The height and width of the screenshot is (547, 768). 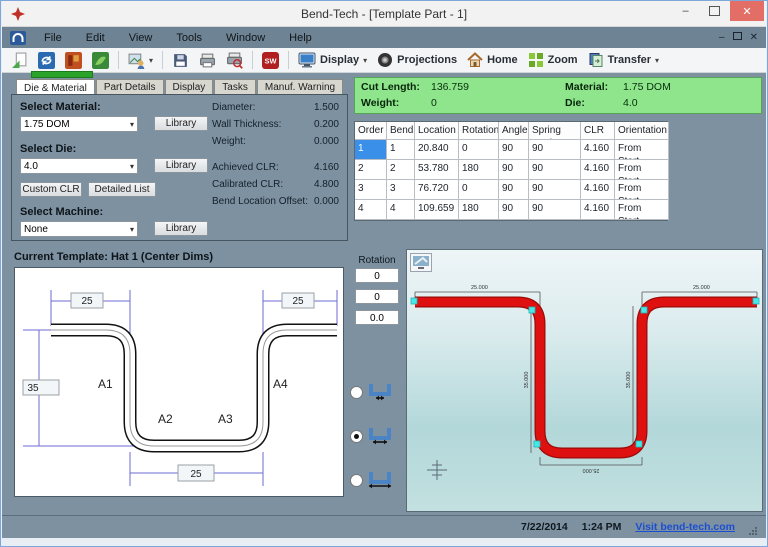 I want to click on dim-input-bottom: 25, so click(x=196, y=473).